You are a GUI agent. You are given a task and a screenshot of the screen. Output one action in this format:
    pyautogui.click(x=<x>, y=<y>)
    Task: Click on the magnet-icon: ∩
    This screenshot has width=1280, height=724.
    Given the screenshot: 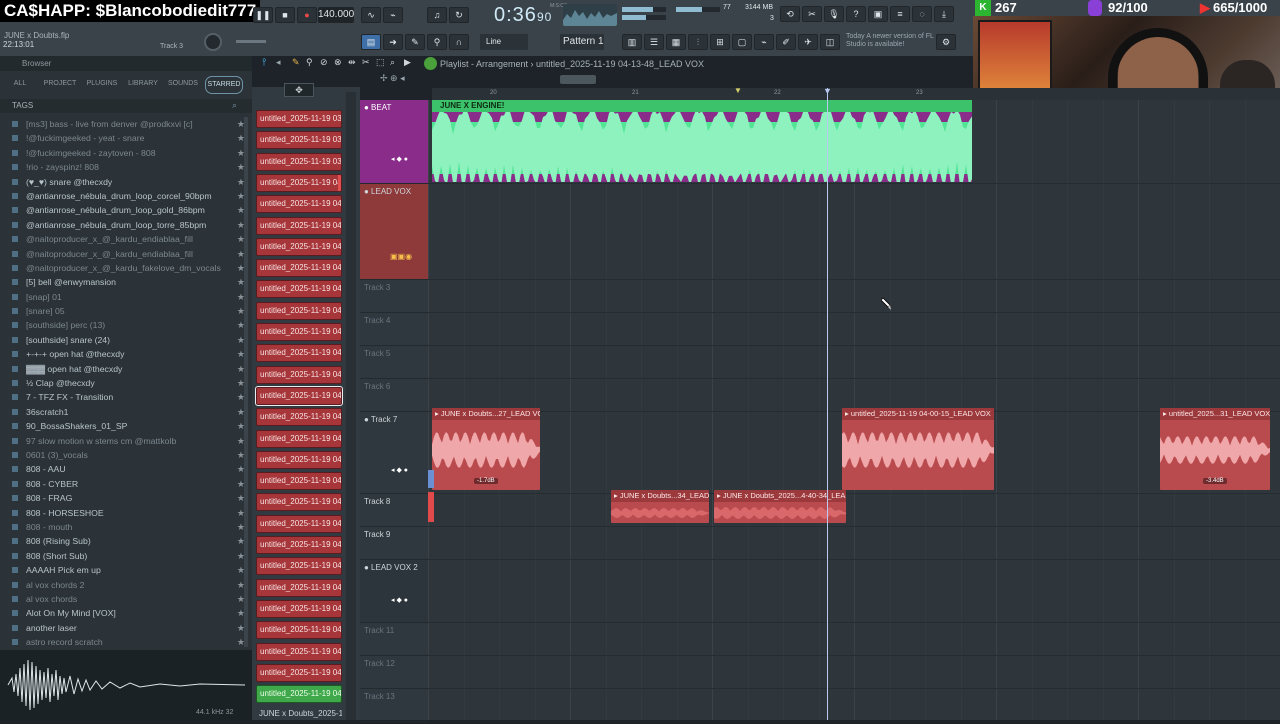 What is the action you would take?
    pyautogui.click(x=459, y=42)
    